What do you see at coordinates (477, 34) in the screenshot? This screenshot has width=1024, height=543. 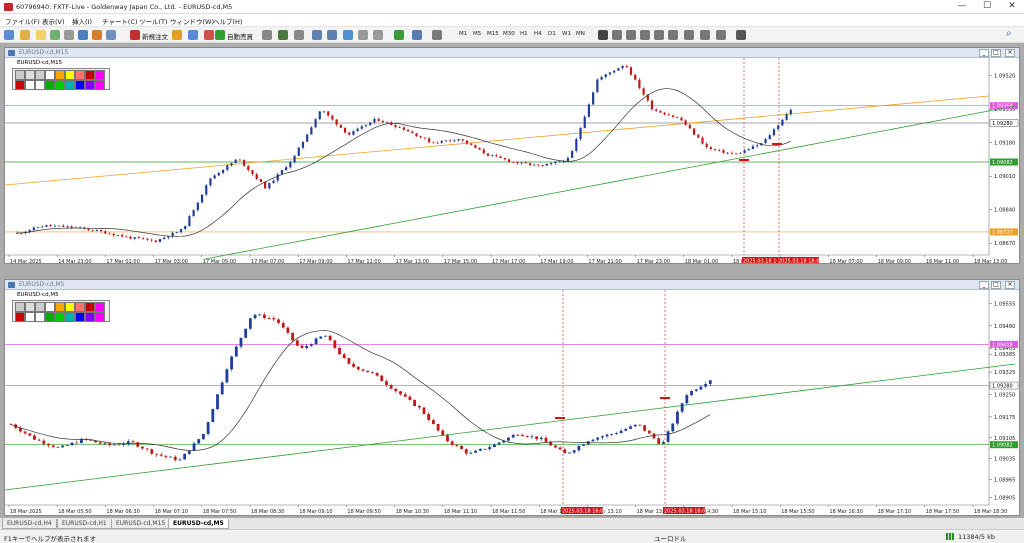 I see `tf-m5: M5` at bounding box center [477, 34].